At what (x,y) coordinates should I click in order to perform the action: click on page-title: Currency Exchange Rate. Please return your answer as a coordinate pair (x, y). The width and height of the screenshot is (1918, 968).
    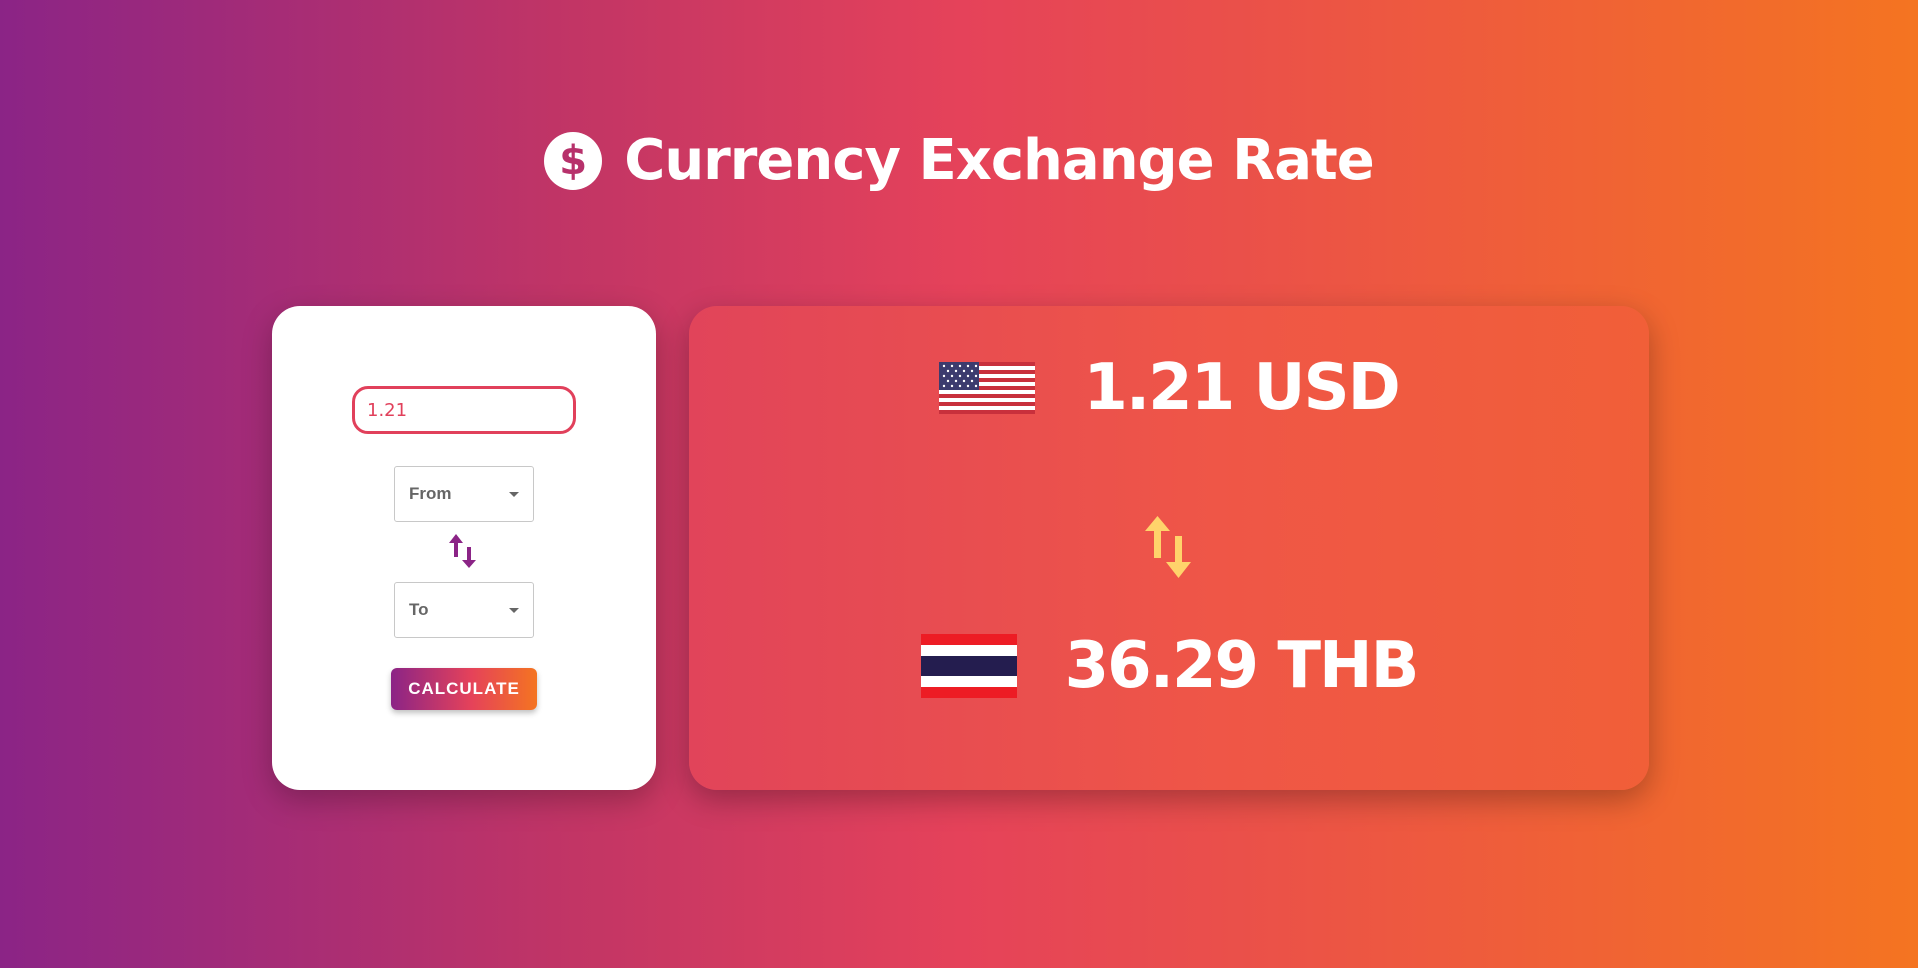
    Looking at the image, I should click on (999, 160).